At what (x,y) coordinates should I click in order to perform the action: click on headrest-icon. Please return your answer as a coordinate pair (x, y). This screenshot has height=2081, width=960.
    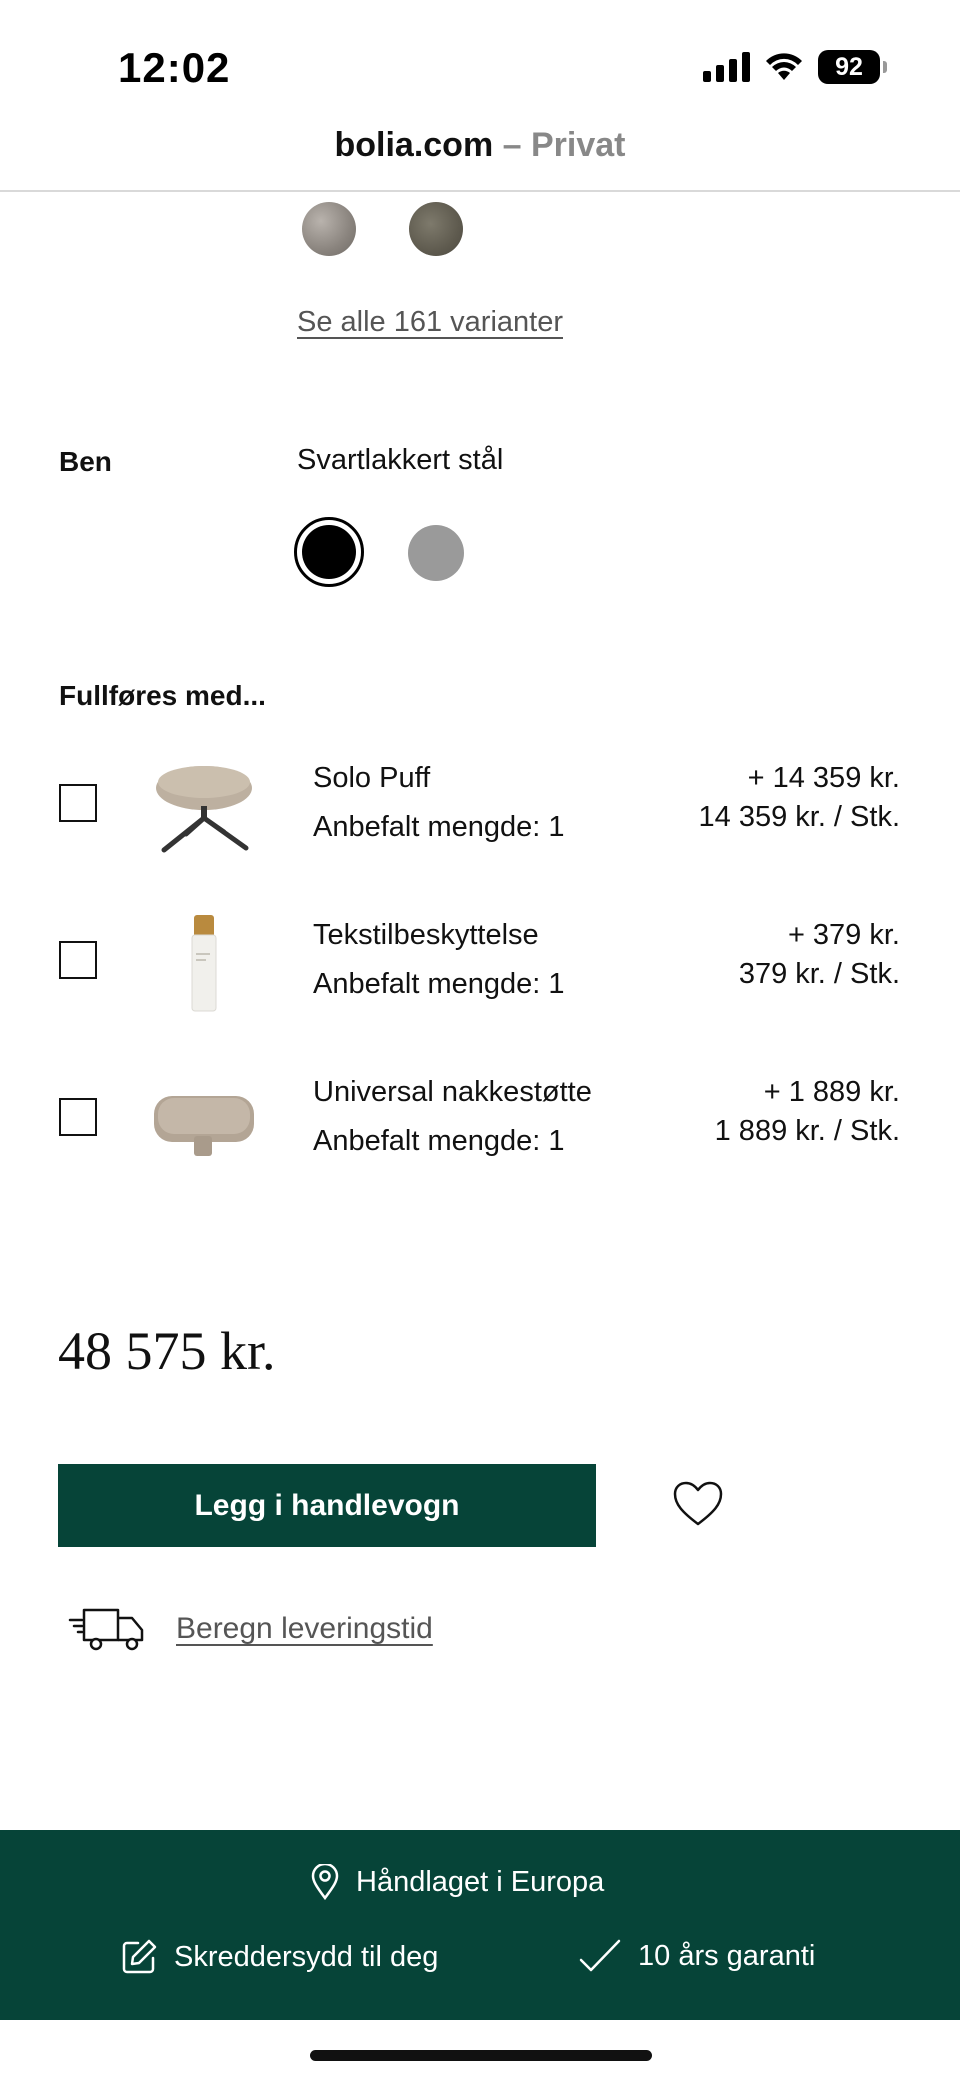
    Looking at the image, I should click on (204, 1126).